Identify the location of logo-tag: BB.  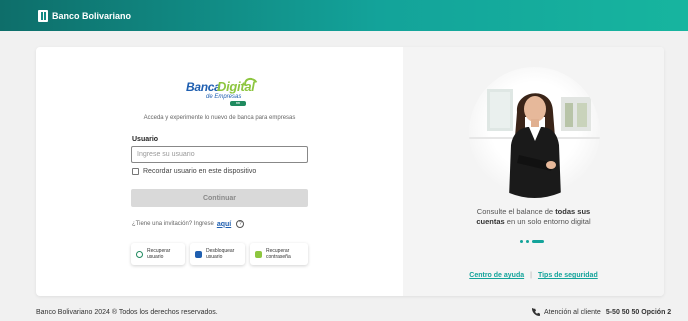
(238, 103).